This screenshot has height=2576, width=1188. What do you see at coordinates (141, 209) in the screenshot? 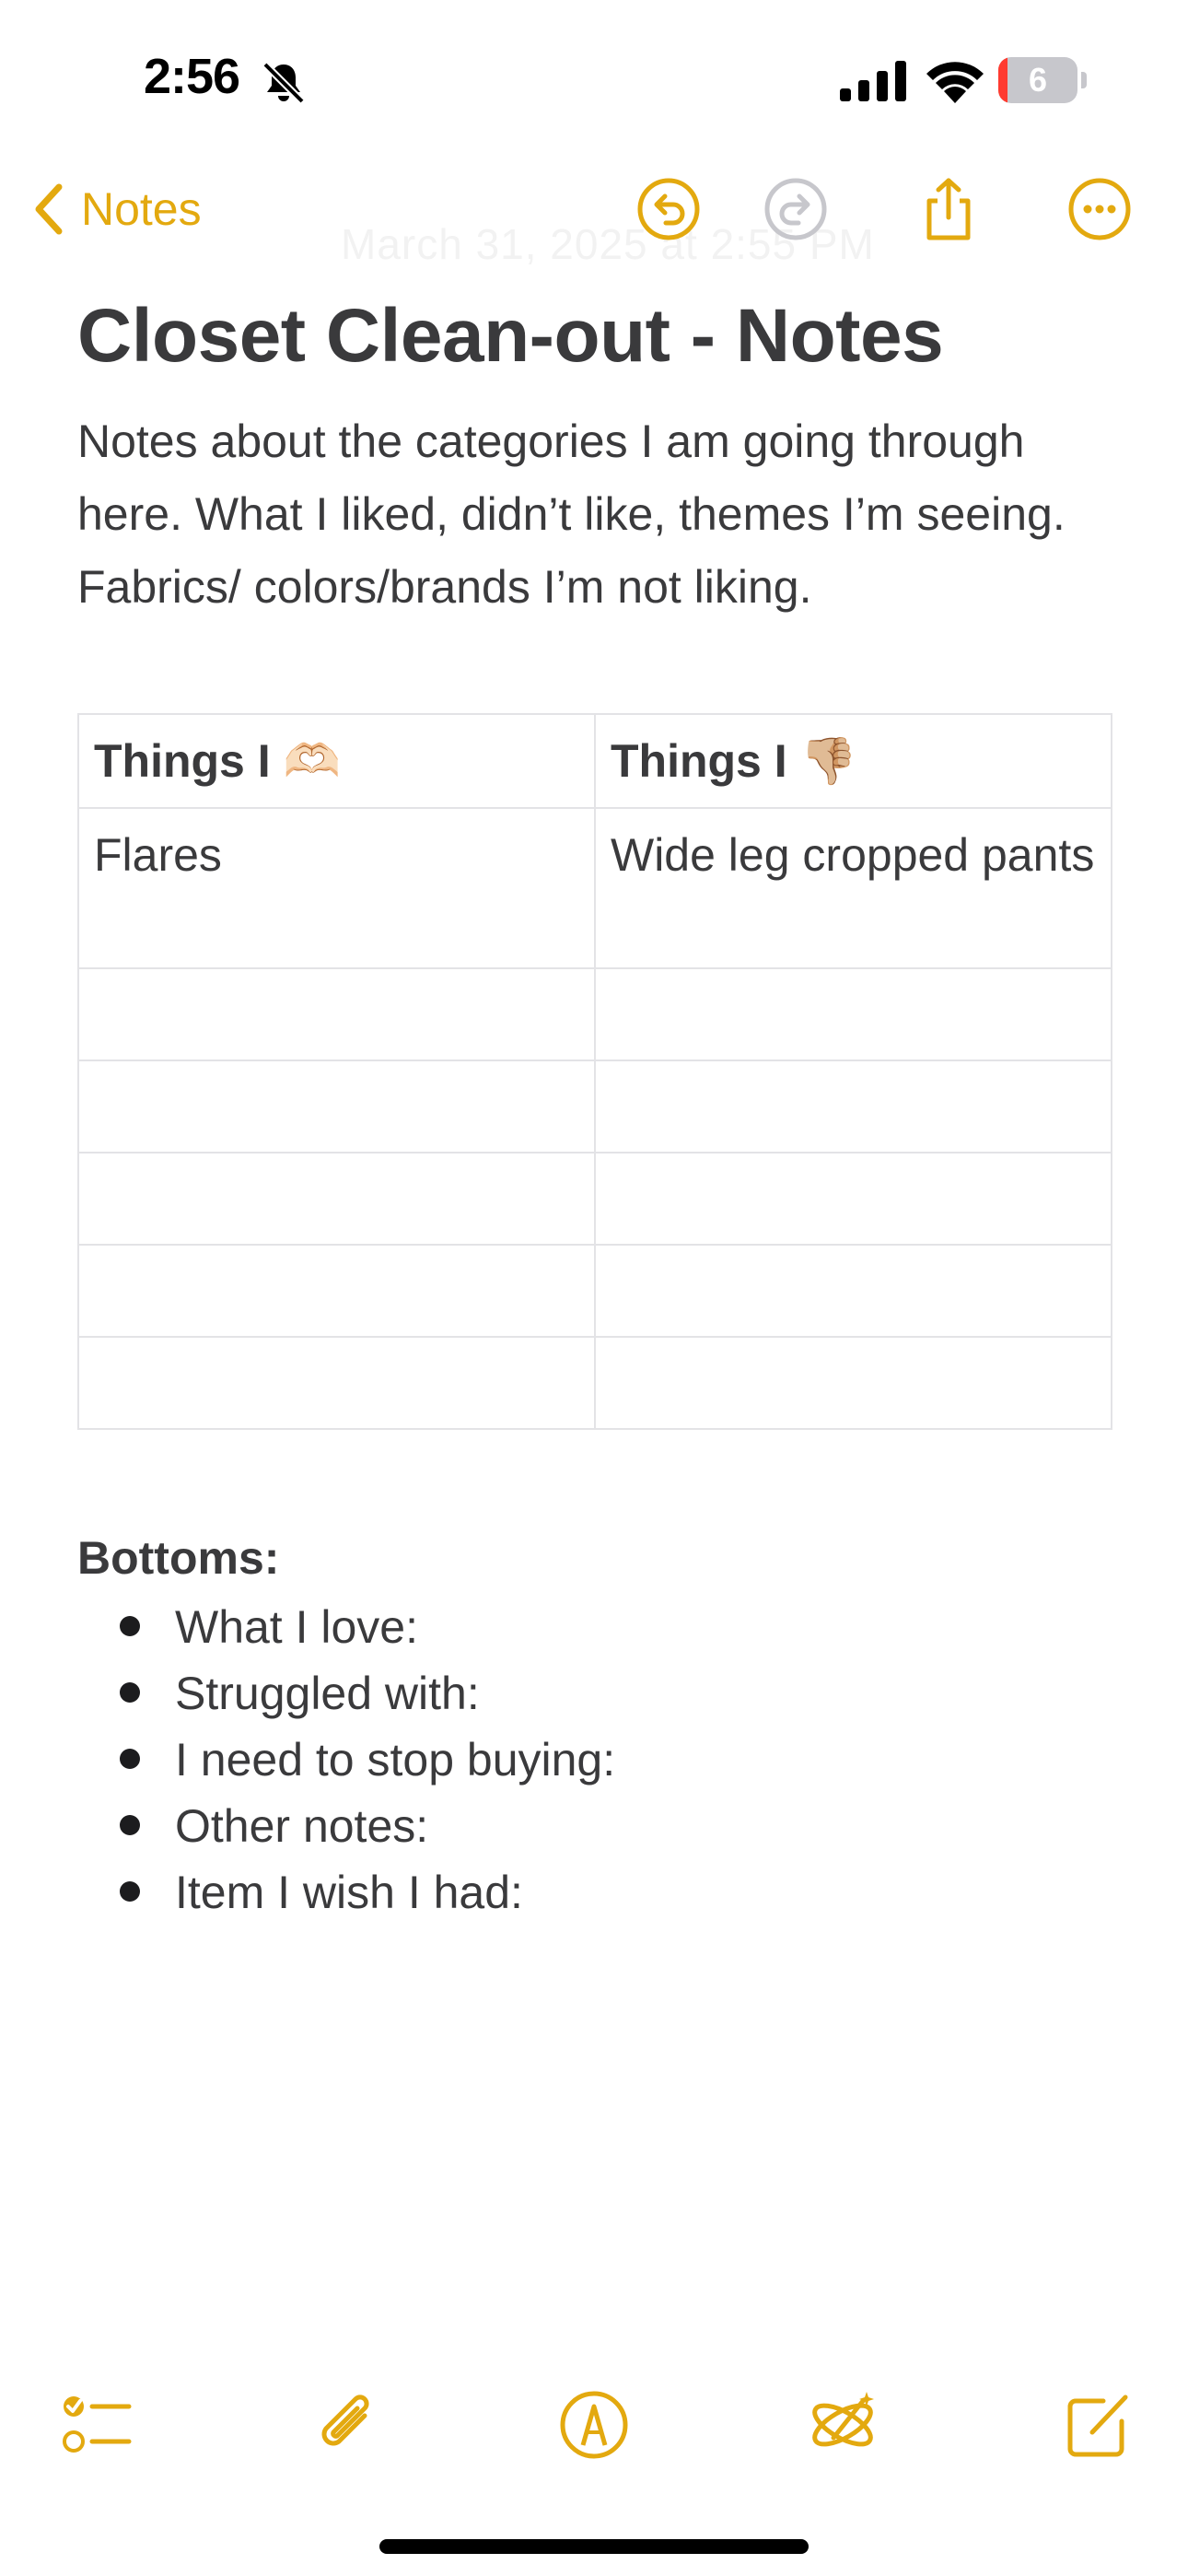
I see `back-label: Notes` at bounding box center [141, 209].